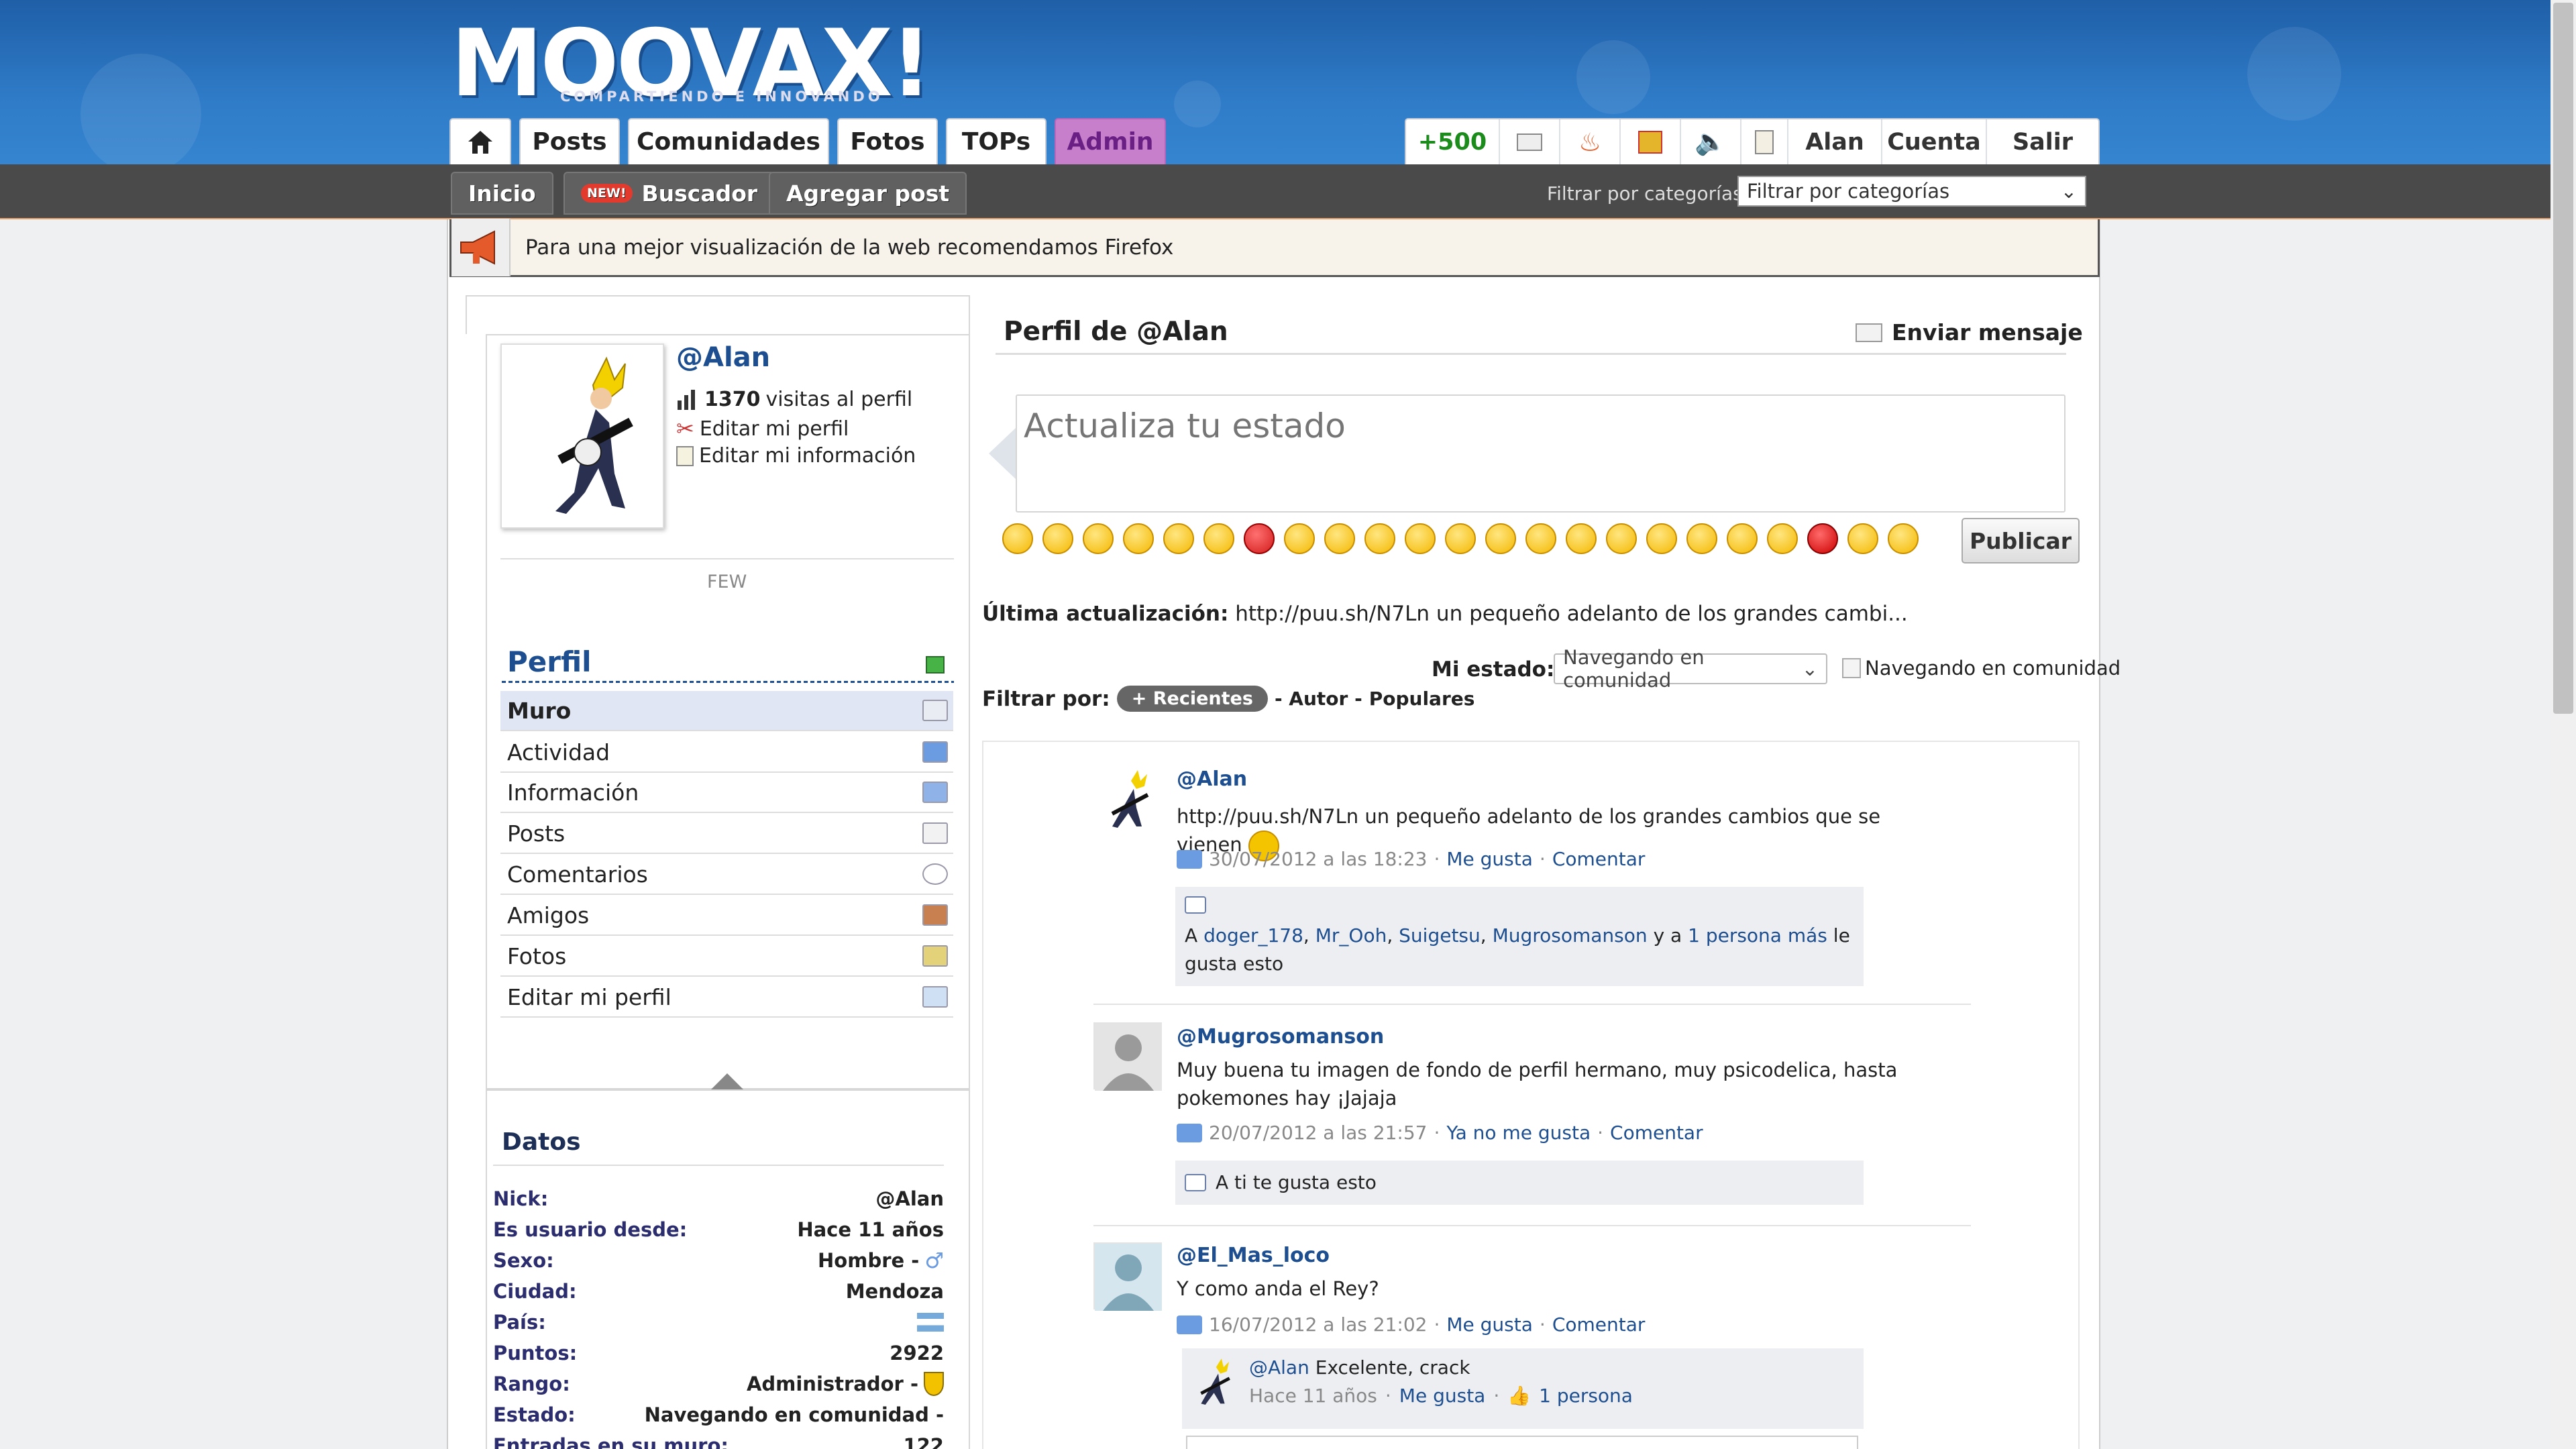 The image size is (2576, 1449). I want to click on account-button: Cuenta, so click(1934, 141).